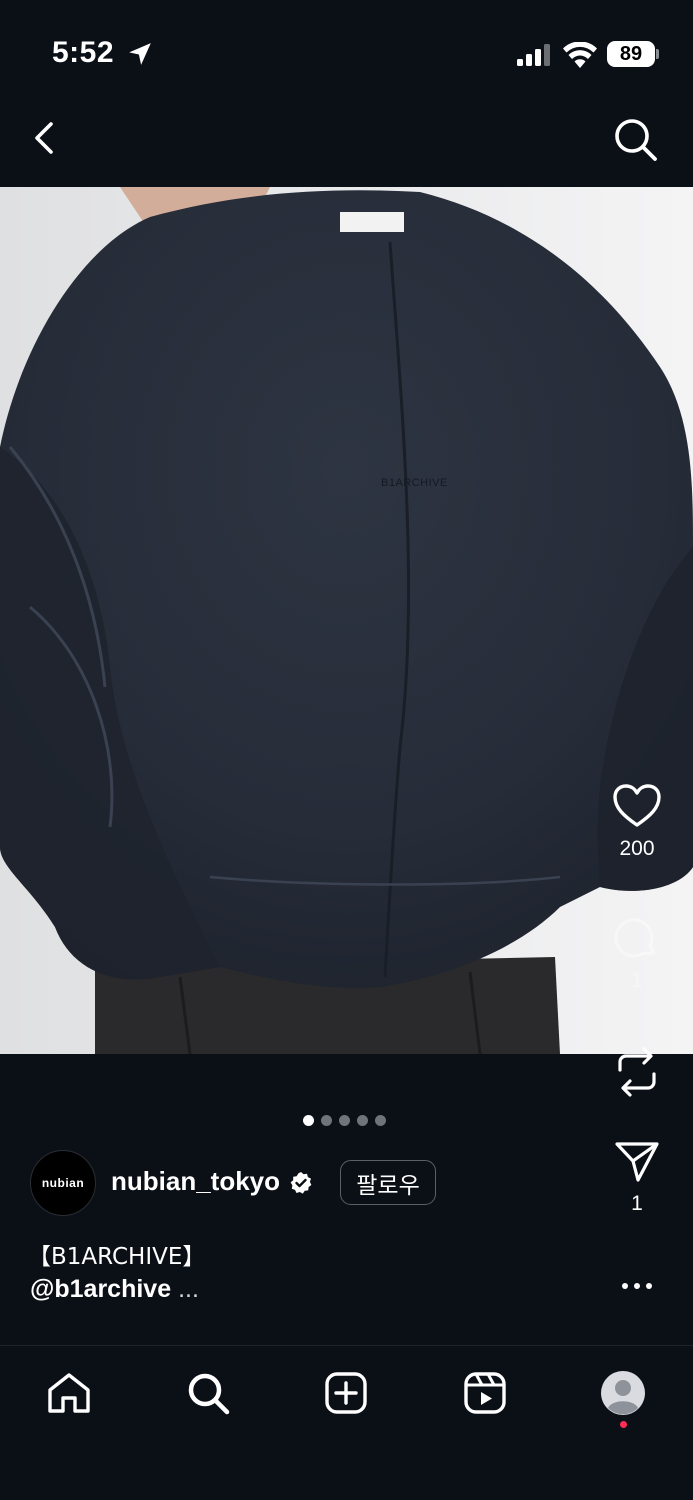 Image resolution: width=693 pixels, height=1500 pixels. Describe the element at coordinates (635, 139) in the screenshot. I see `search-button` at that location.